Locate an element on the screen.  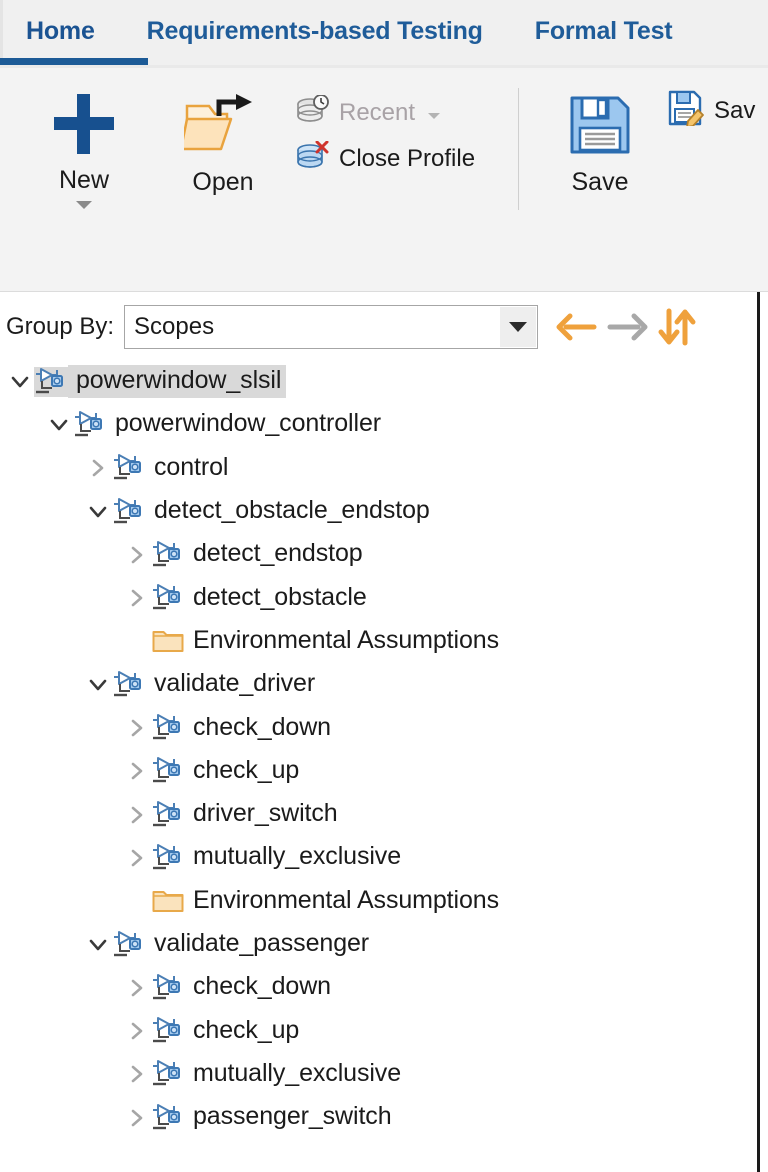
tree-node-label: check_down is located at coordinates (262, 726).